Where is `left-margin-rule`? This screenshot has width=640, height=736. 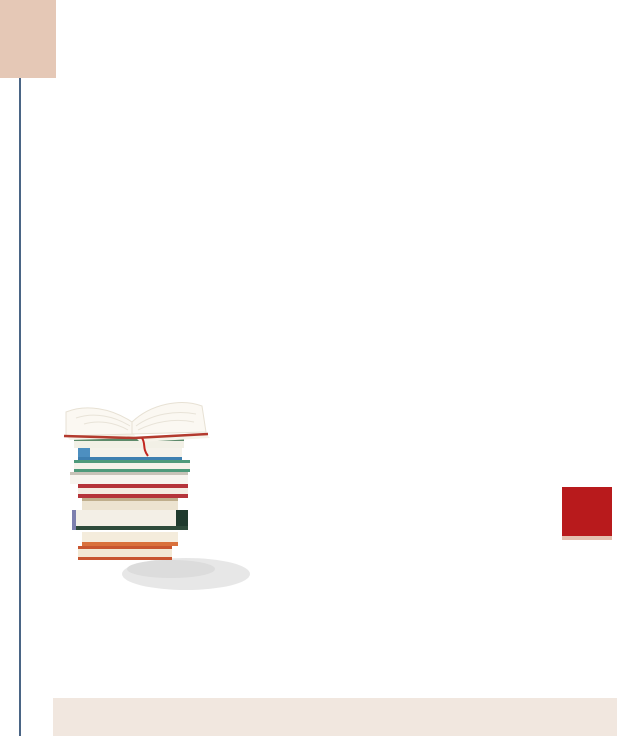
left-margin-rule is located at coordinates (20, 407).